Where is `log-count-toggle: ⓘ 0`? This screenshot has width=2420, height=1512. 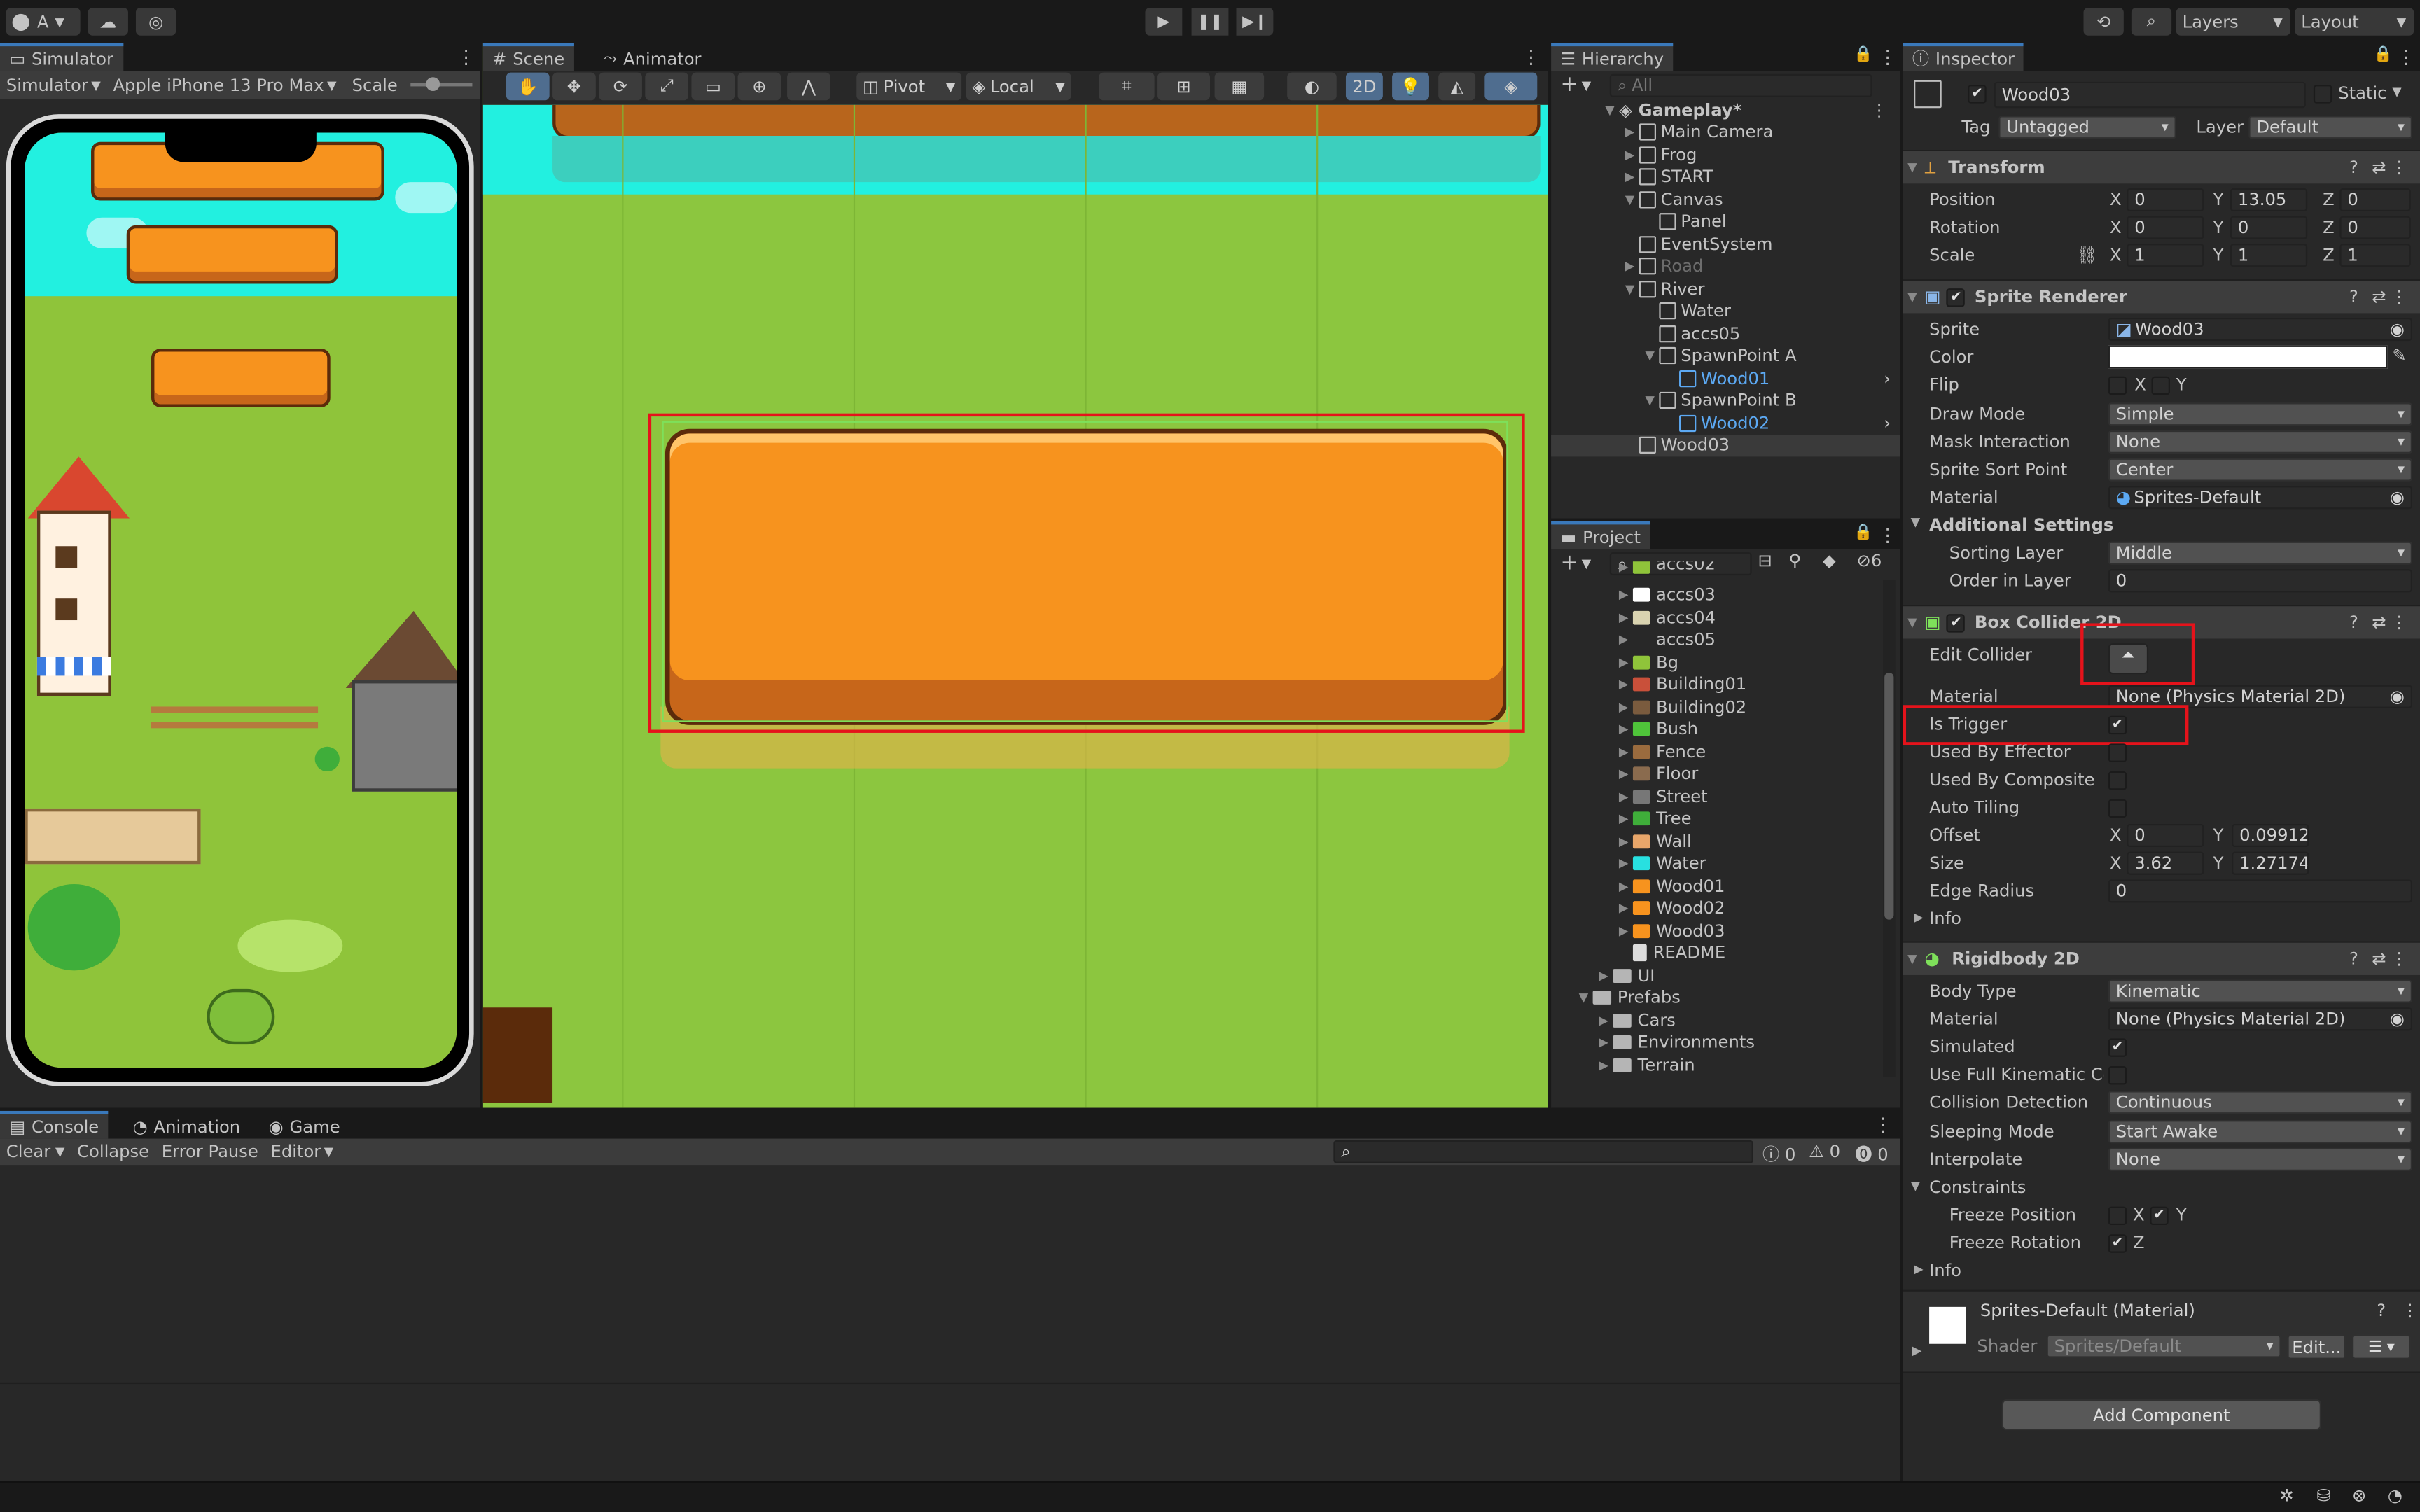
log-count-toggle: ⓘ 0 is located at coordinates (1778, 1154).